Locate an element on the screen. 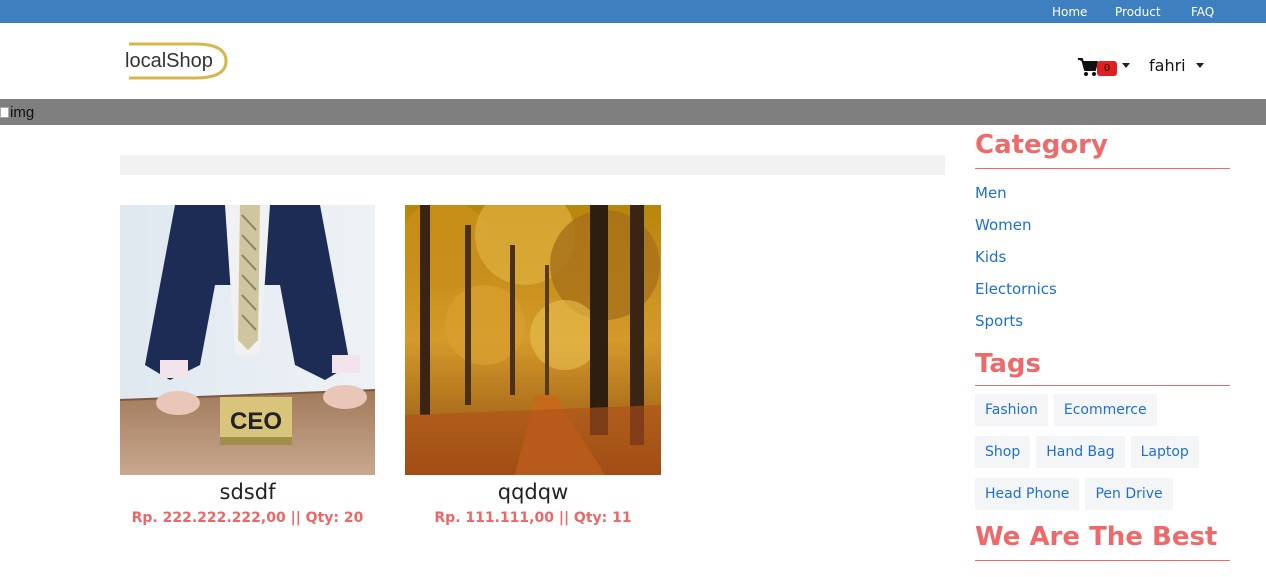  tag-fashion: Fashion is located at coordinates (1011, 410).